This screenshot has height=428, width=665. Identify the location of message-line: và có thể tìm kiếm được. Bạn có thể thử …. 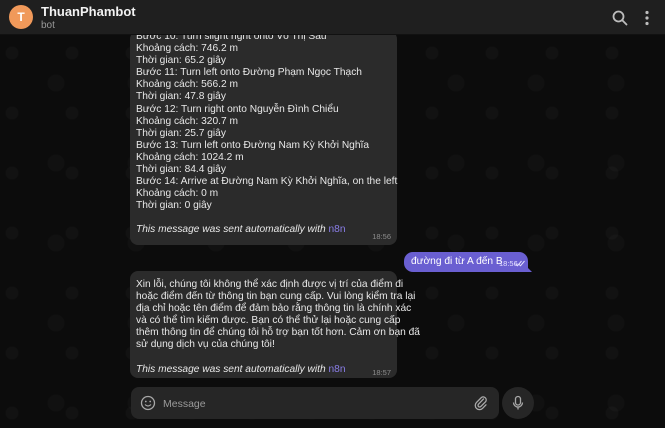
(268, 321).